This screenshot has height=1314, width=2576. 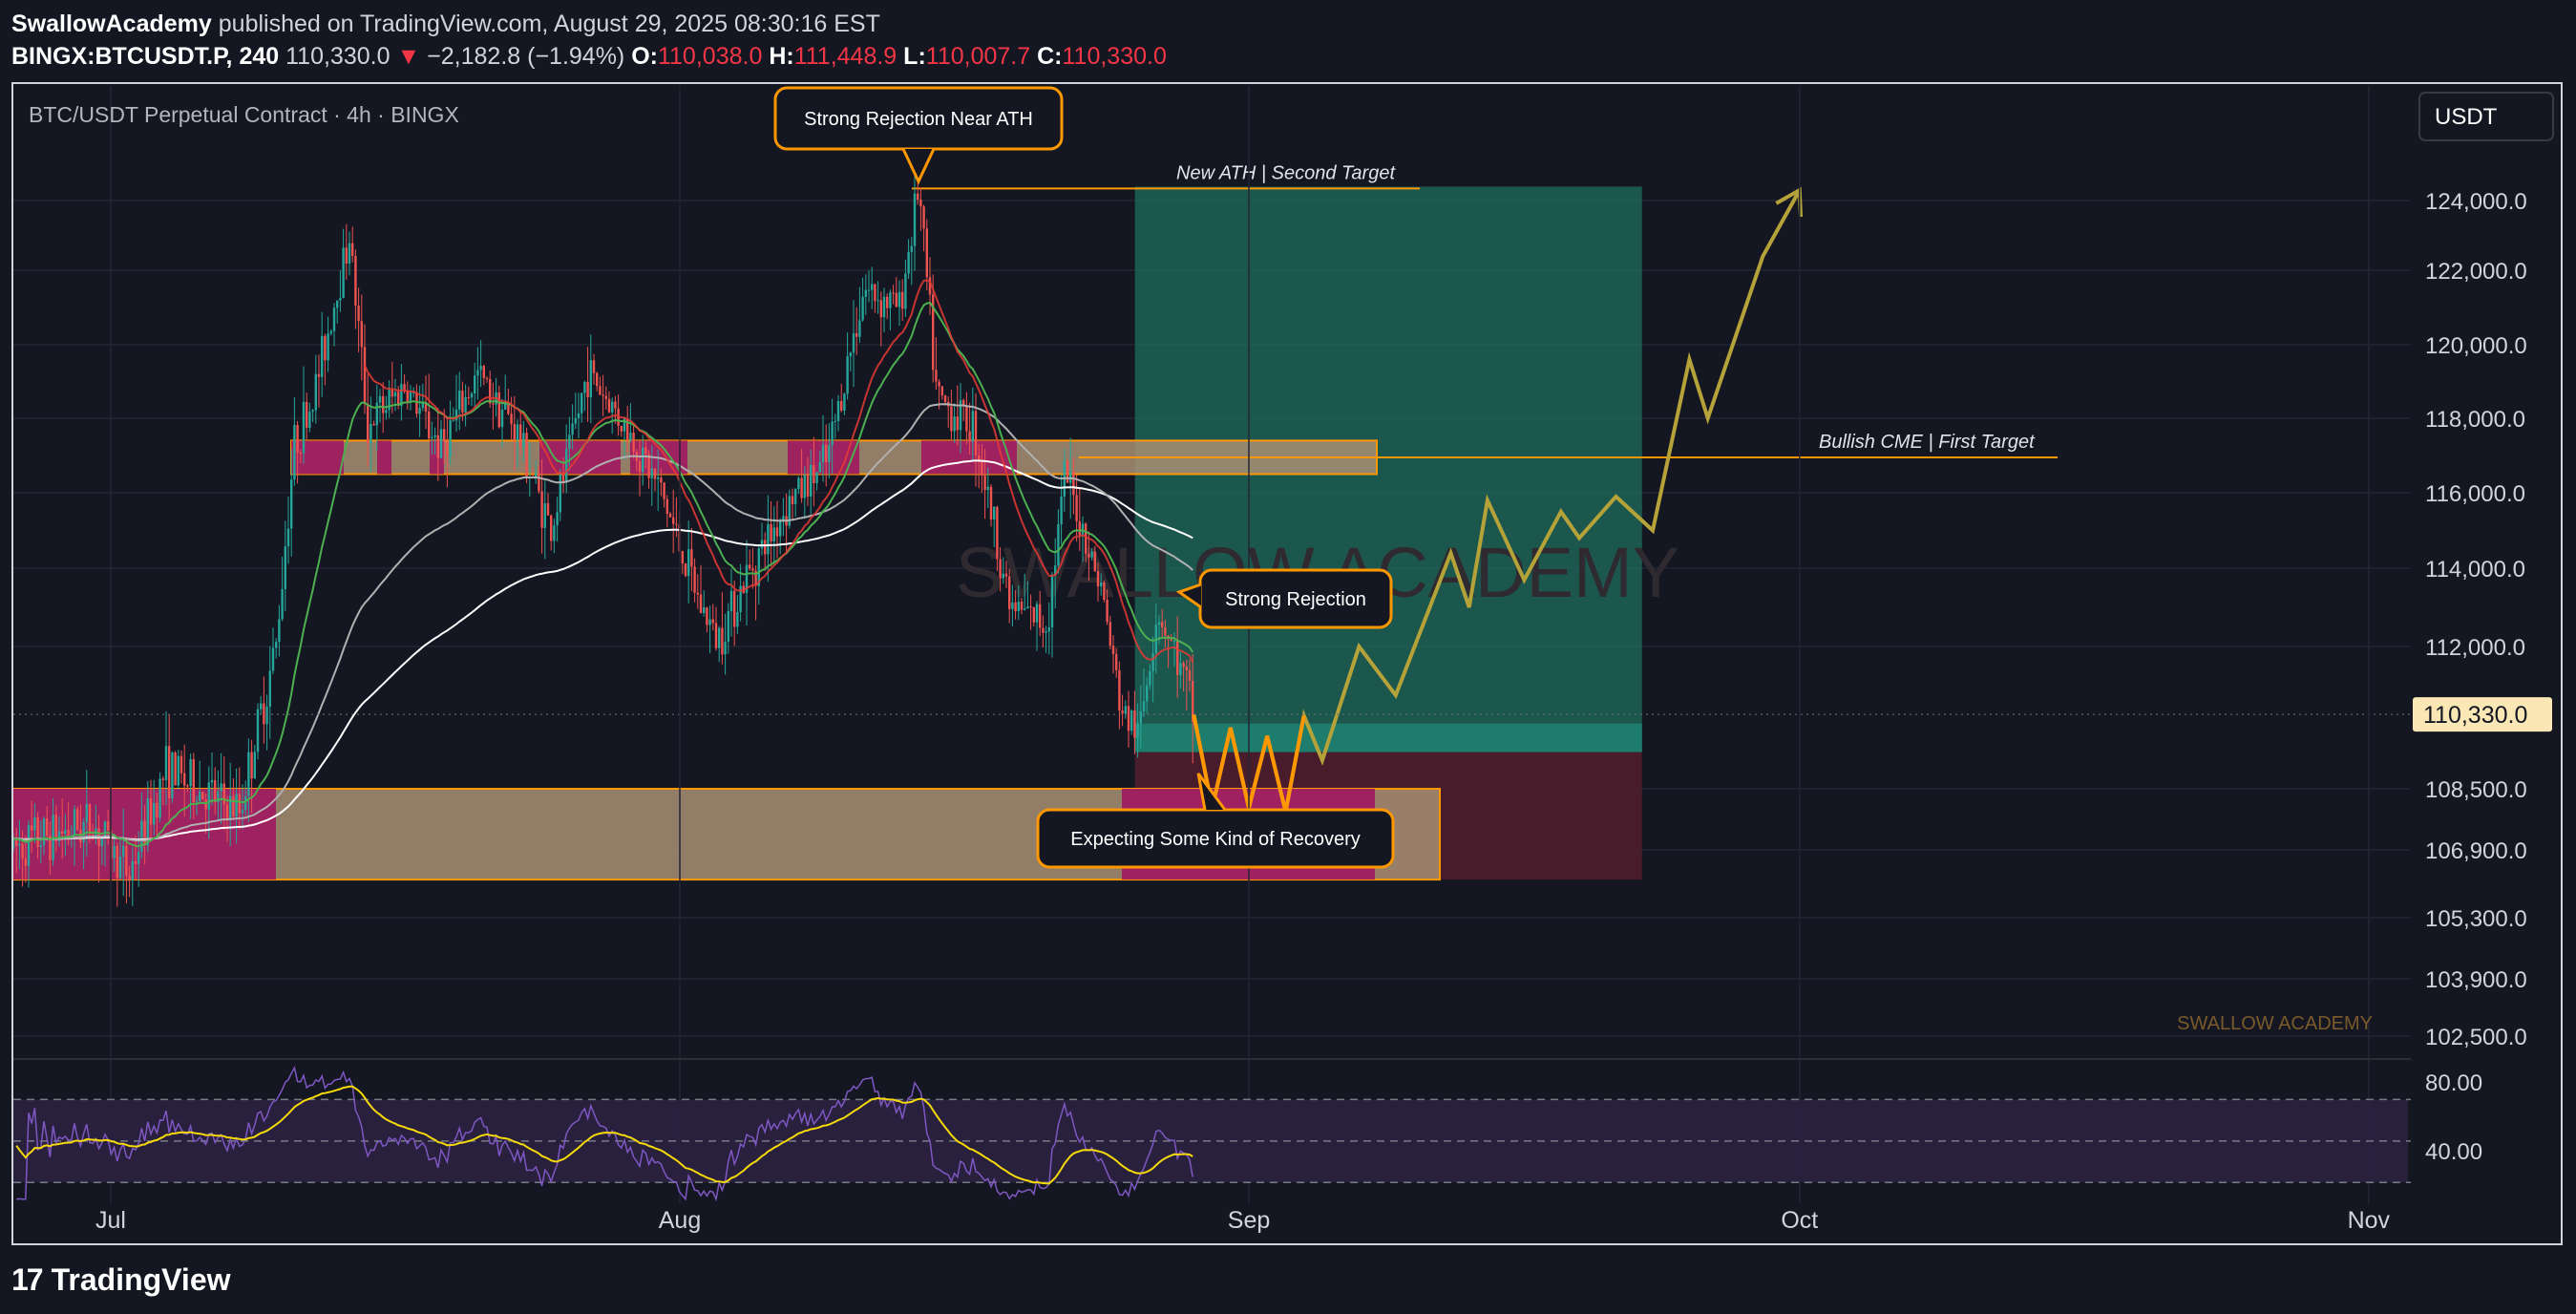 What do you see at coordinates (2466, 117) in the screenshot?
I see `currency-label: USDT` at bounding box center [2466, 117].